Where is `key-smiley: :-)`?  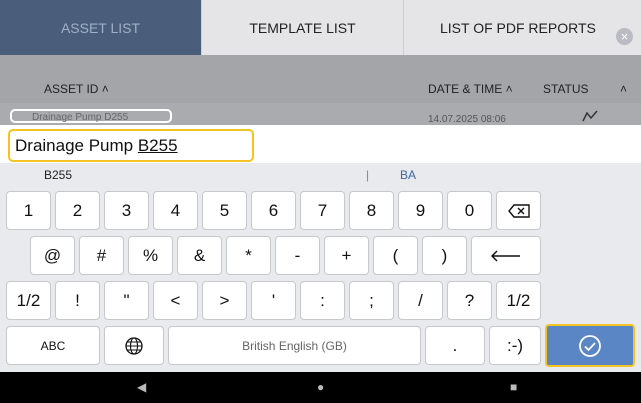 key-smiley: :-) is located at coordinates (515, 345).